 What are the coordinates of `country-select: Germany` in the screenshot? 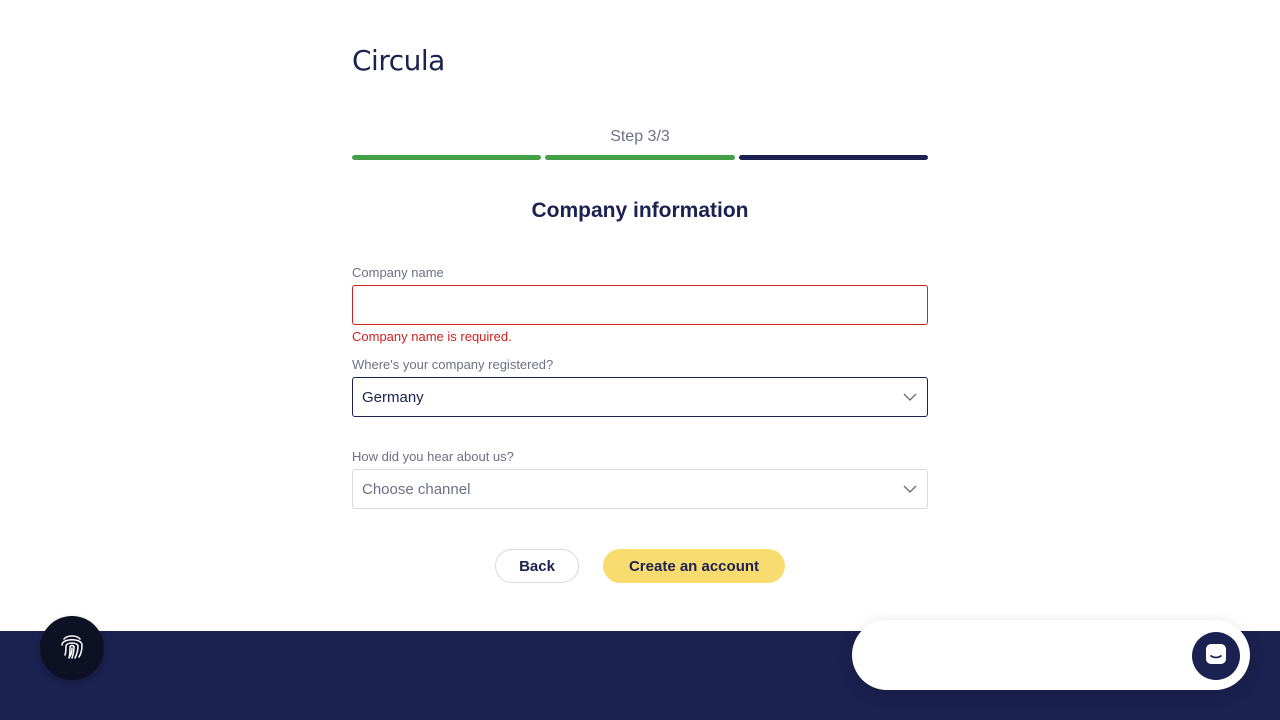 It's located at (640, 397).